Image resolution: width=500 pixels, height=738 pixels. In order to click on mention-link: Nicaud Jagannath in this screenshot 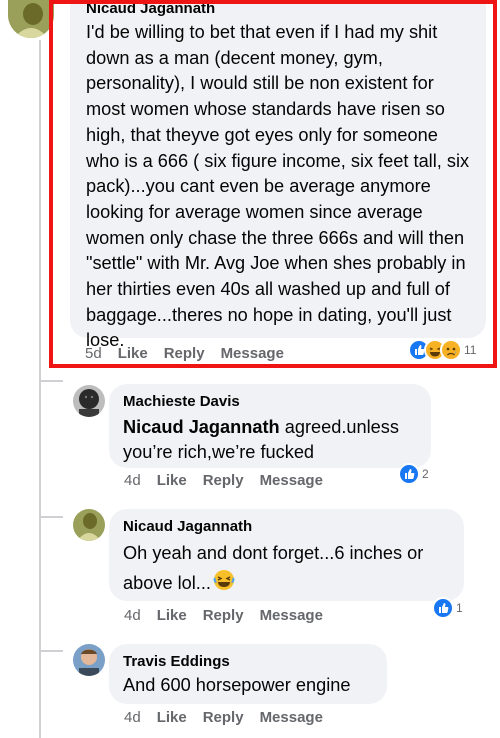, I will do `click(201, 427)`.